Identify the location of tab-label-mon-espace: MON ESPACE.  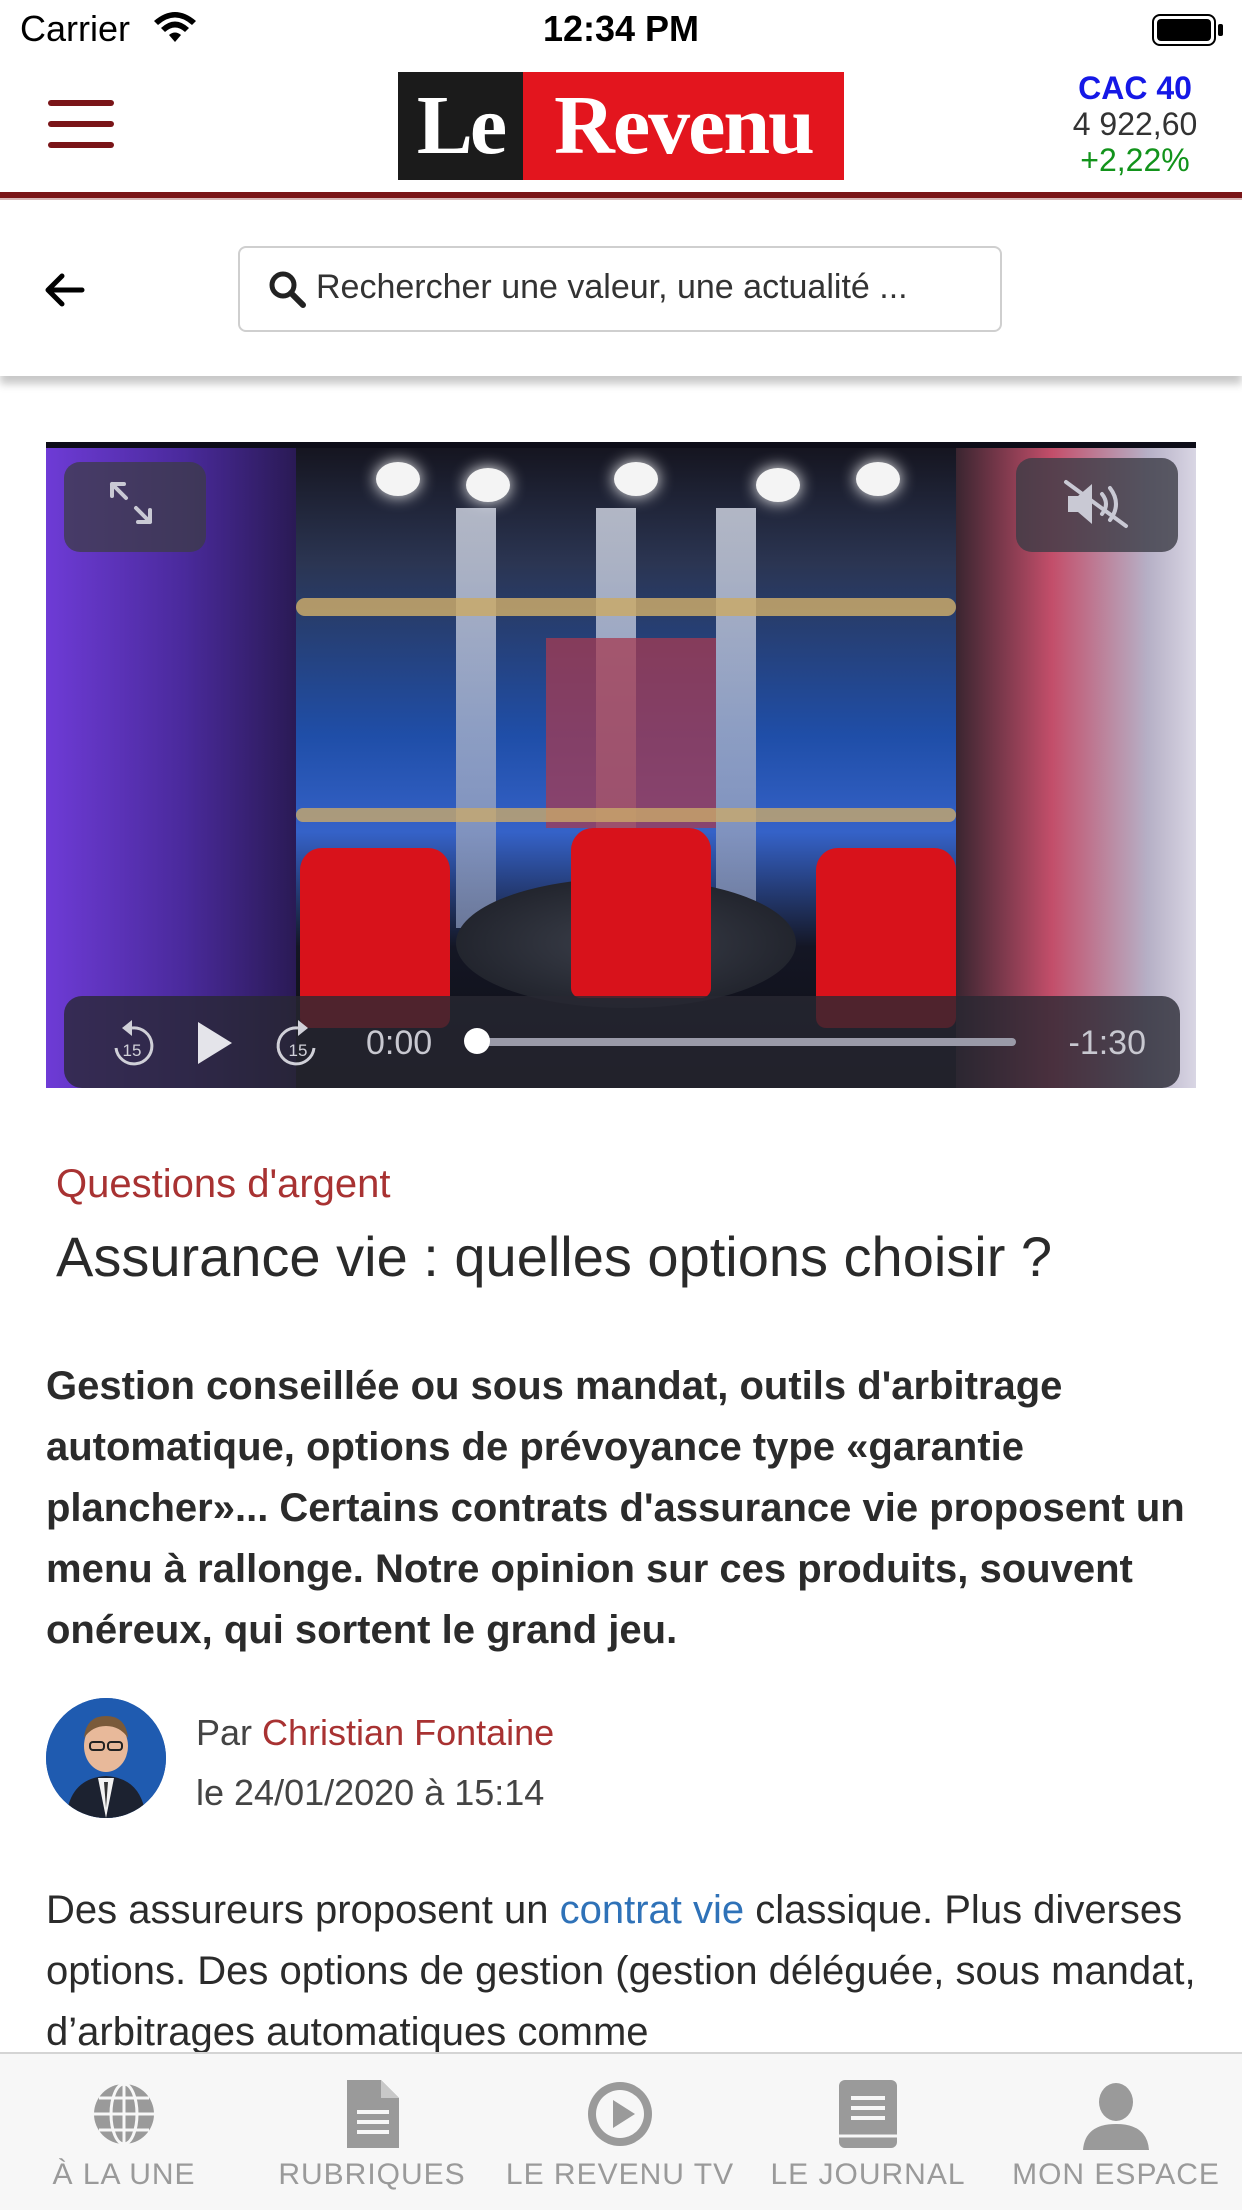
(1116, 2174).